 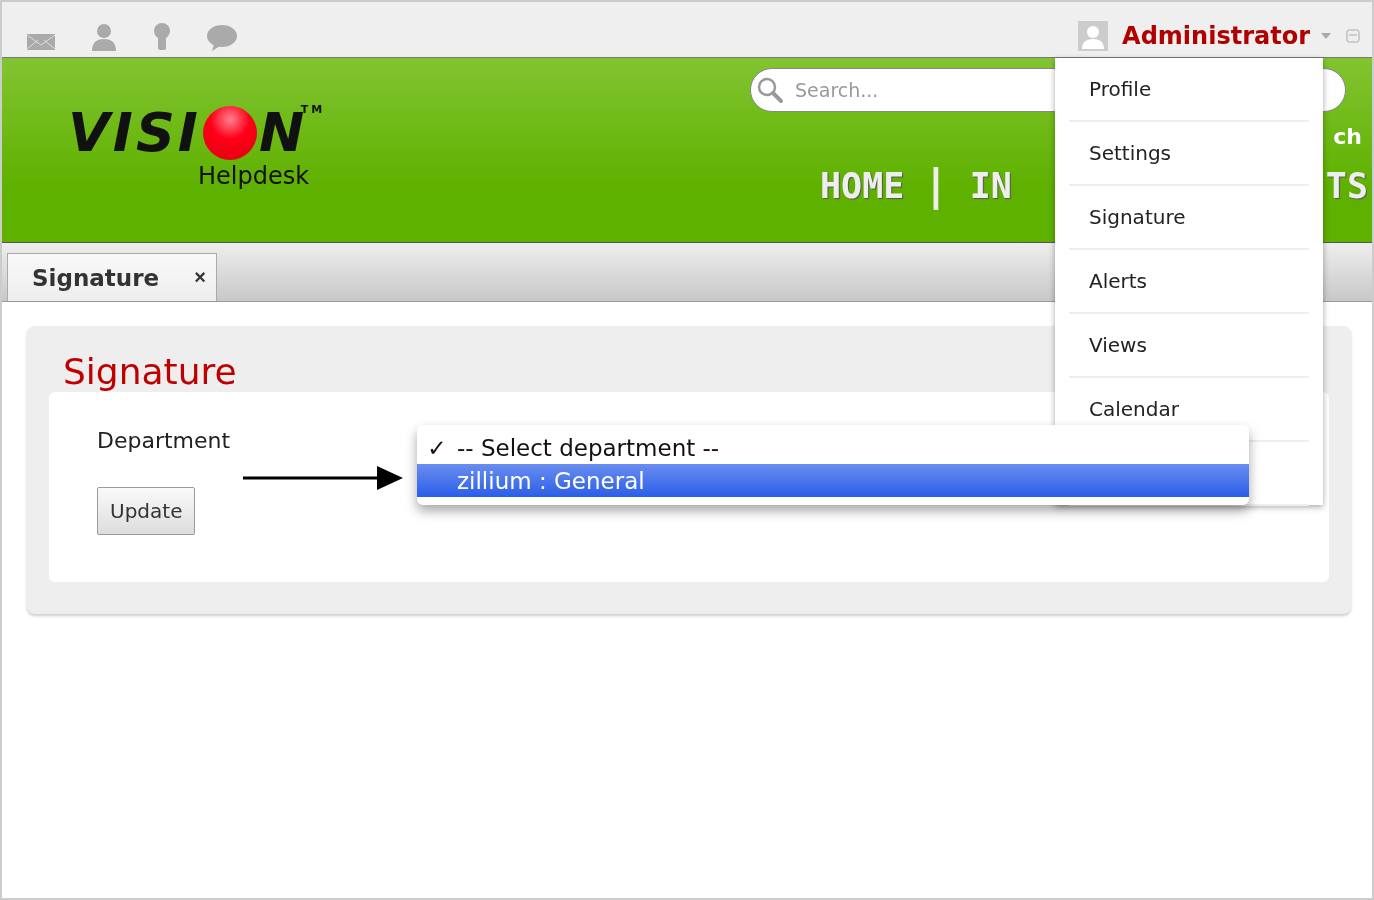 I want to click on select-option: zillium : General, so click(x=833, y=480).